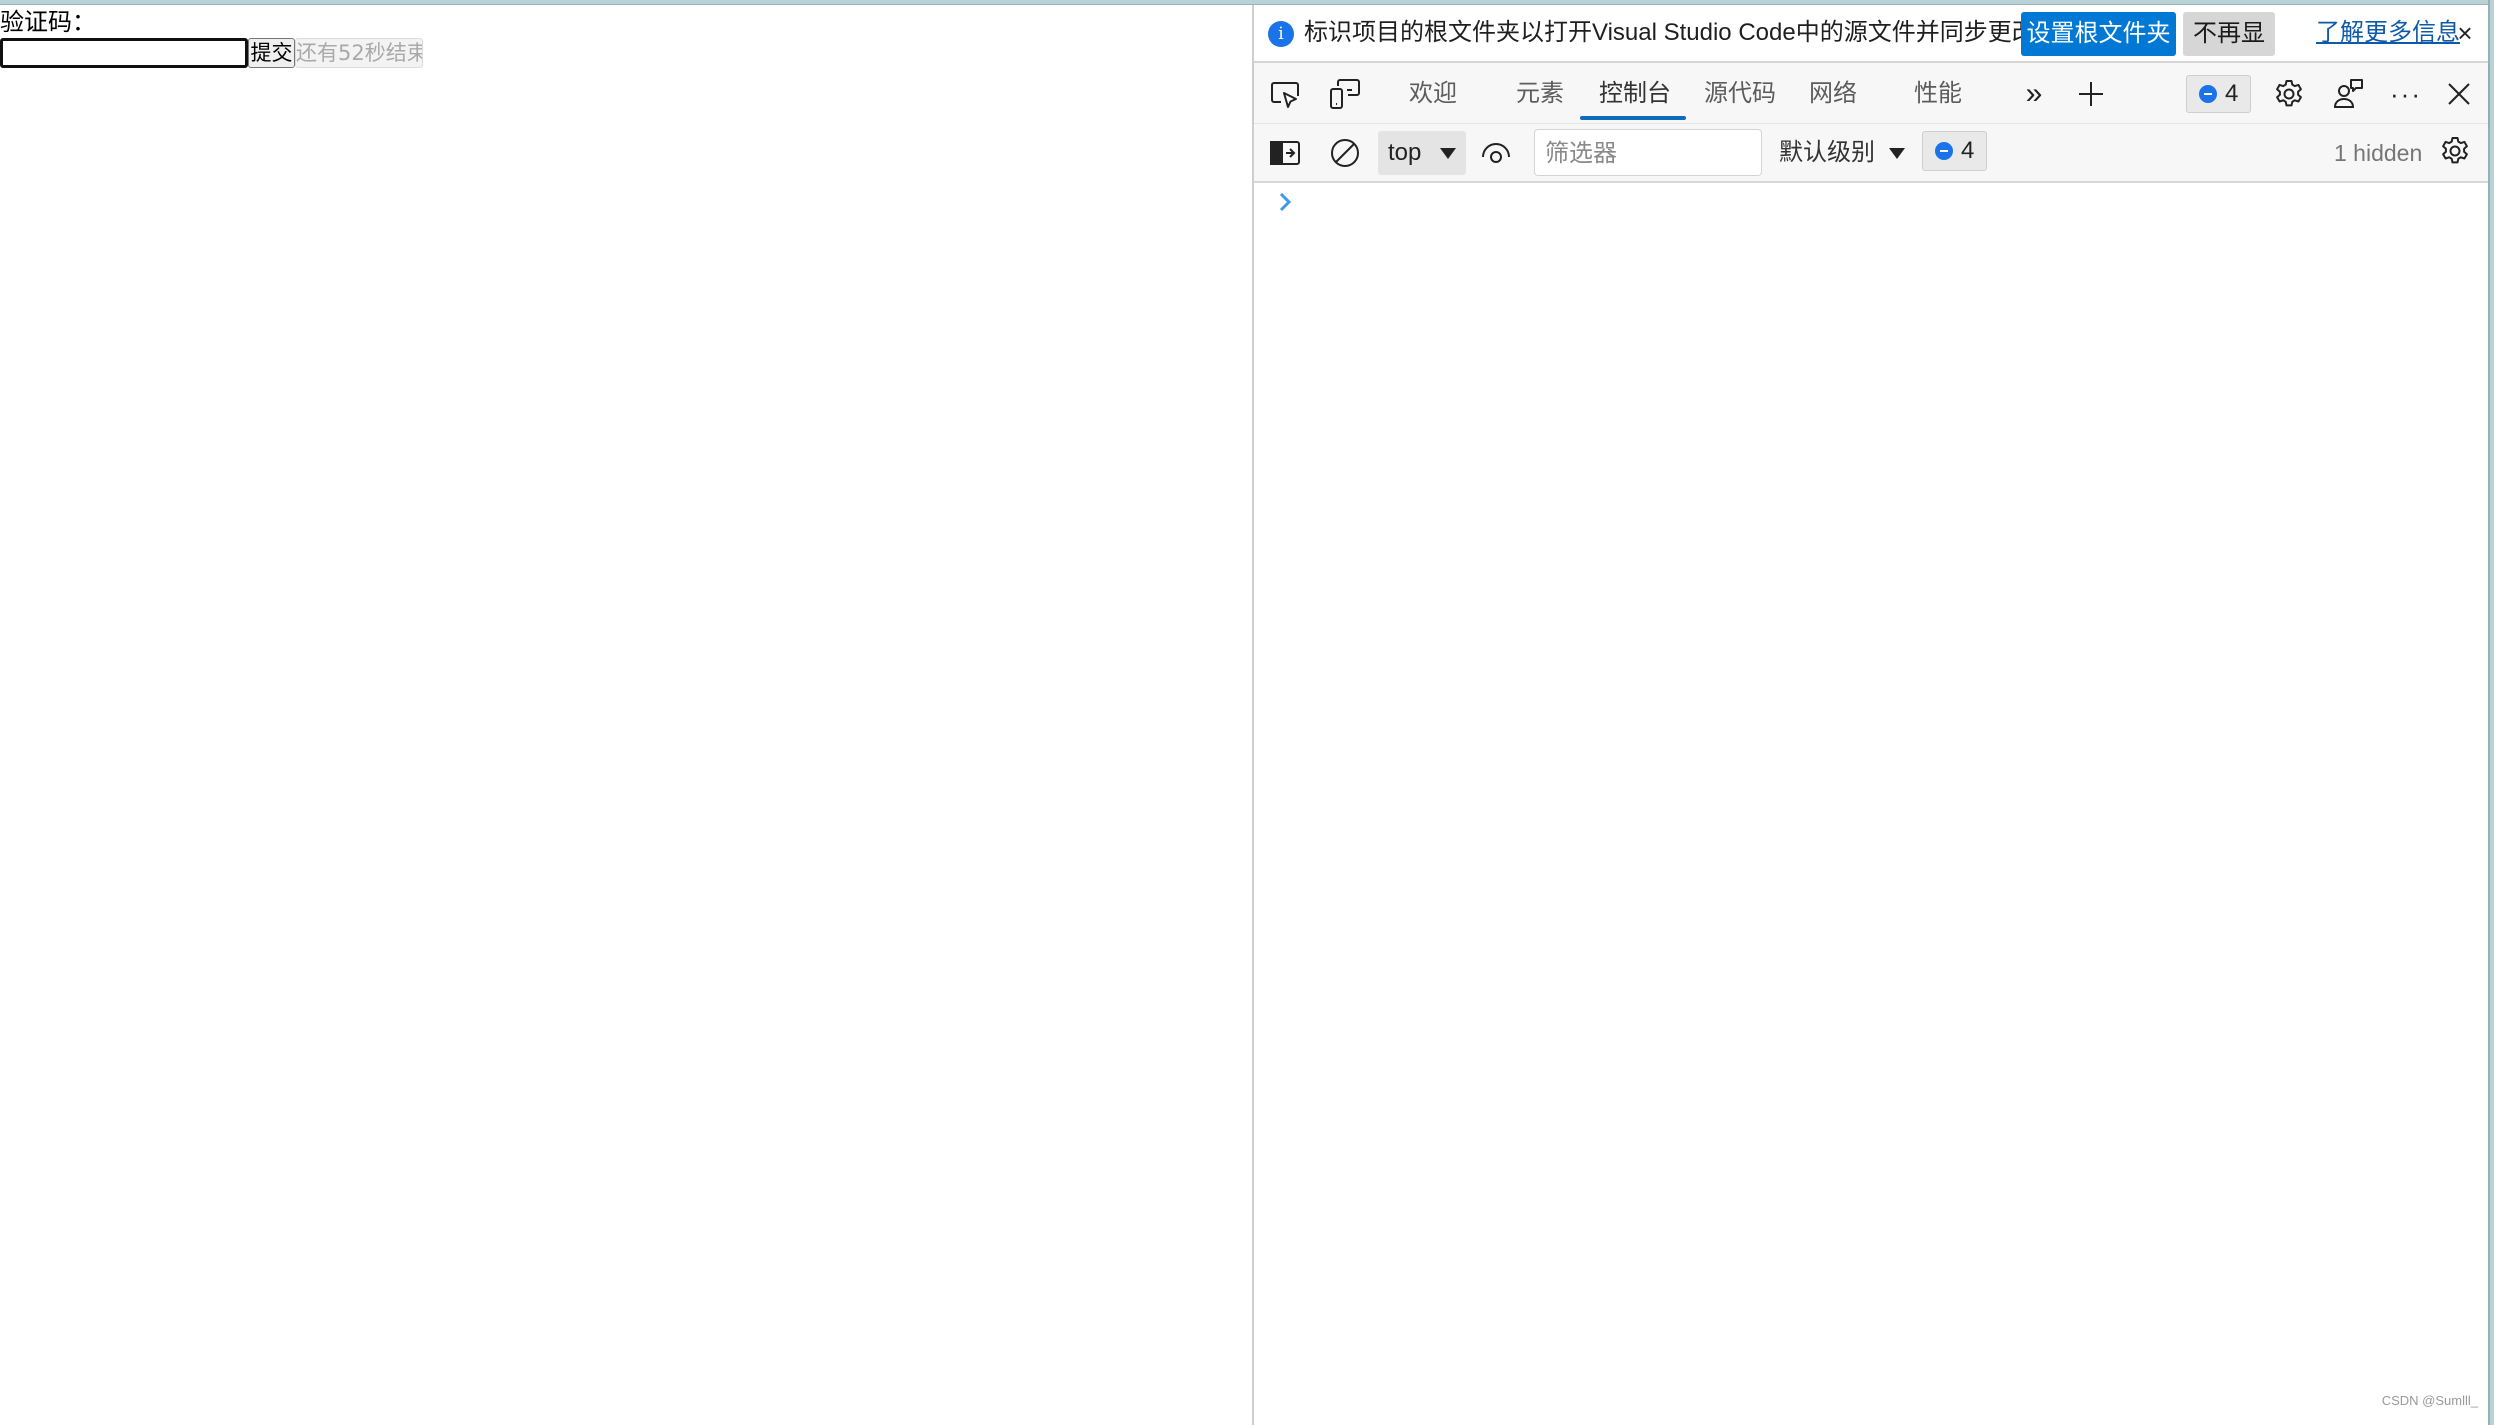  What do you see at coordinates (2455, 151) in the screenshot?
I see `console-settings-gear-icon` at bounding box center [2455, 151].